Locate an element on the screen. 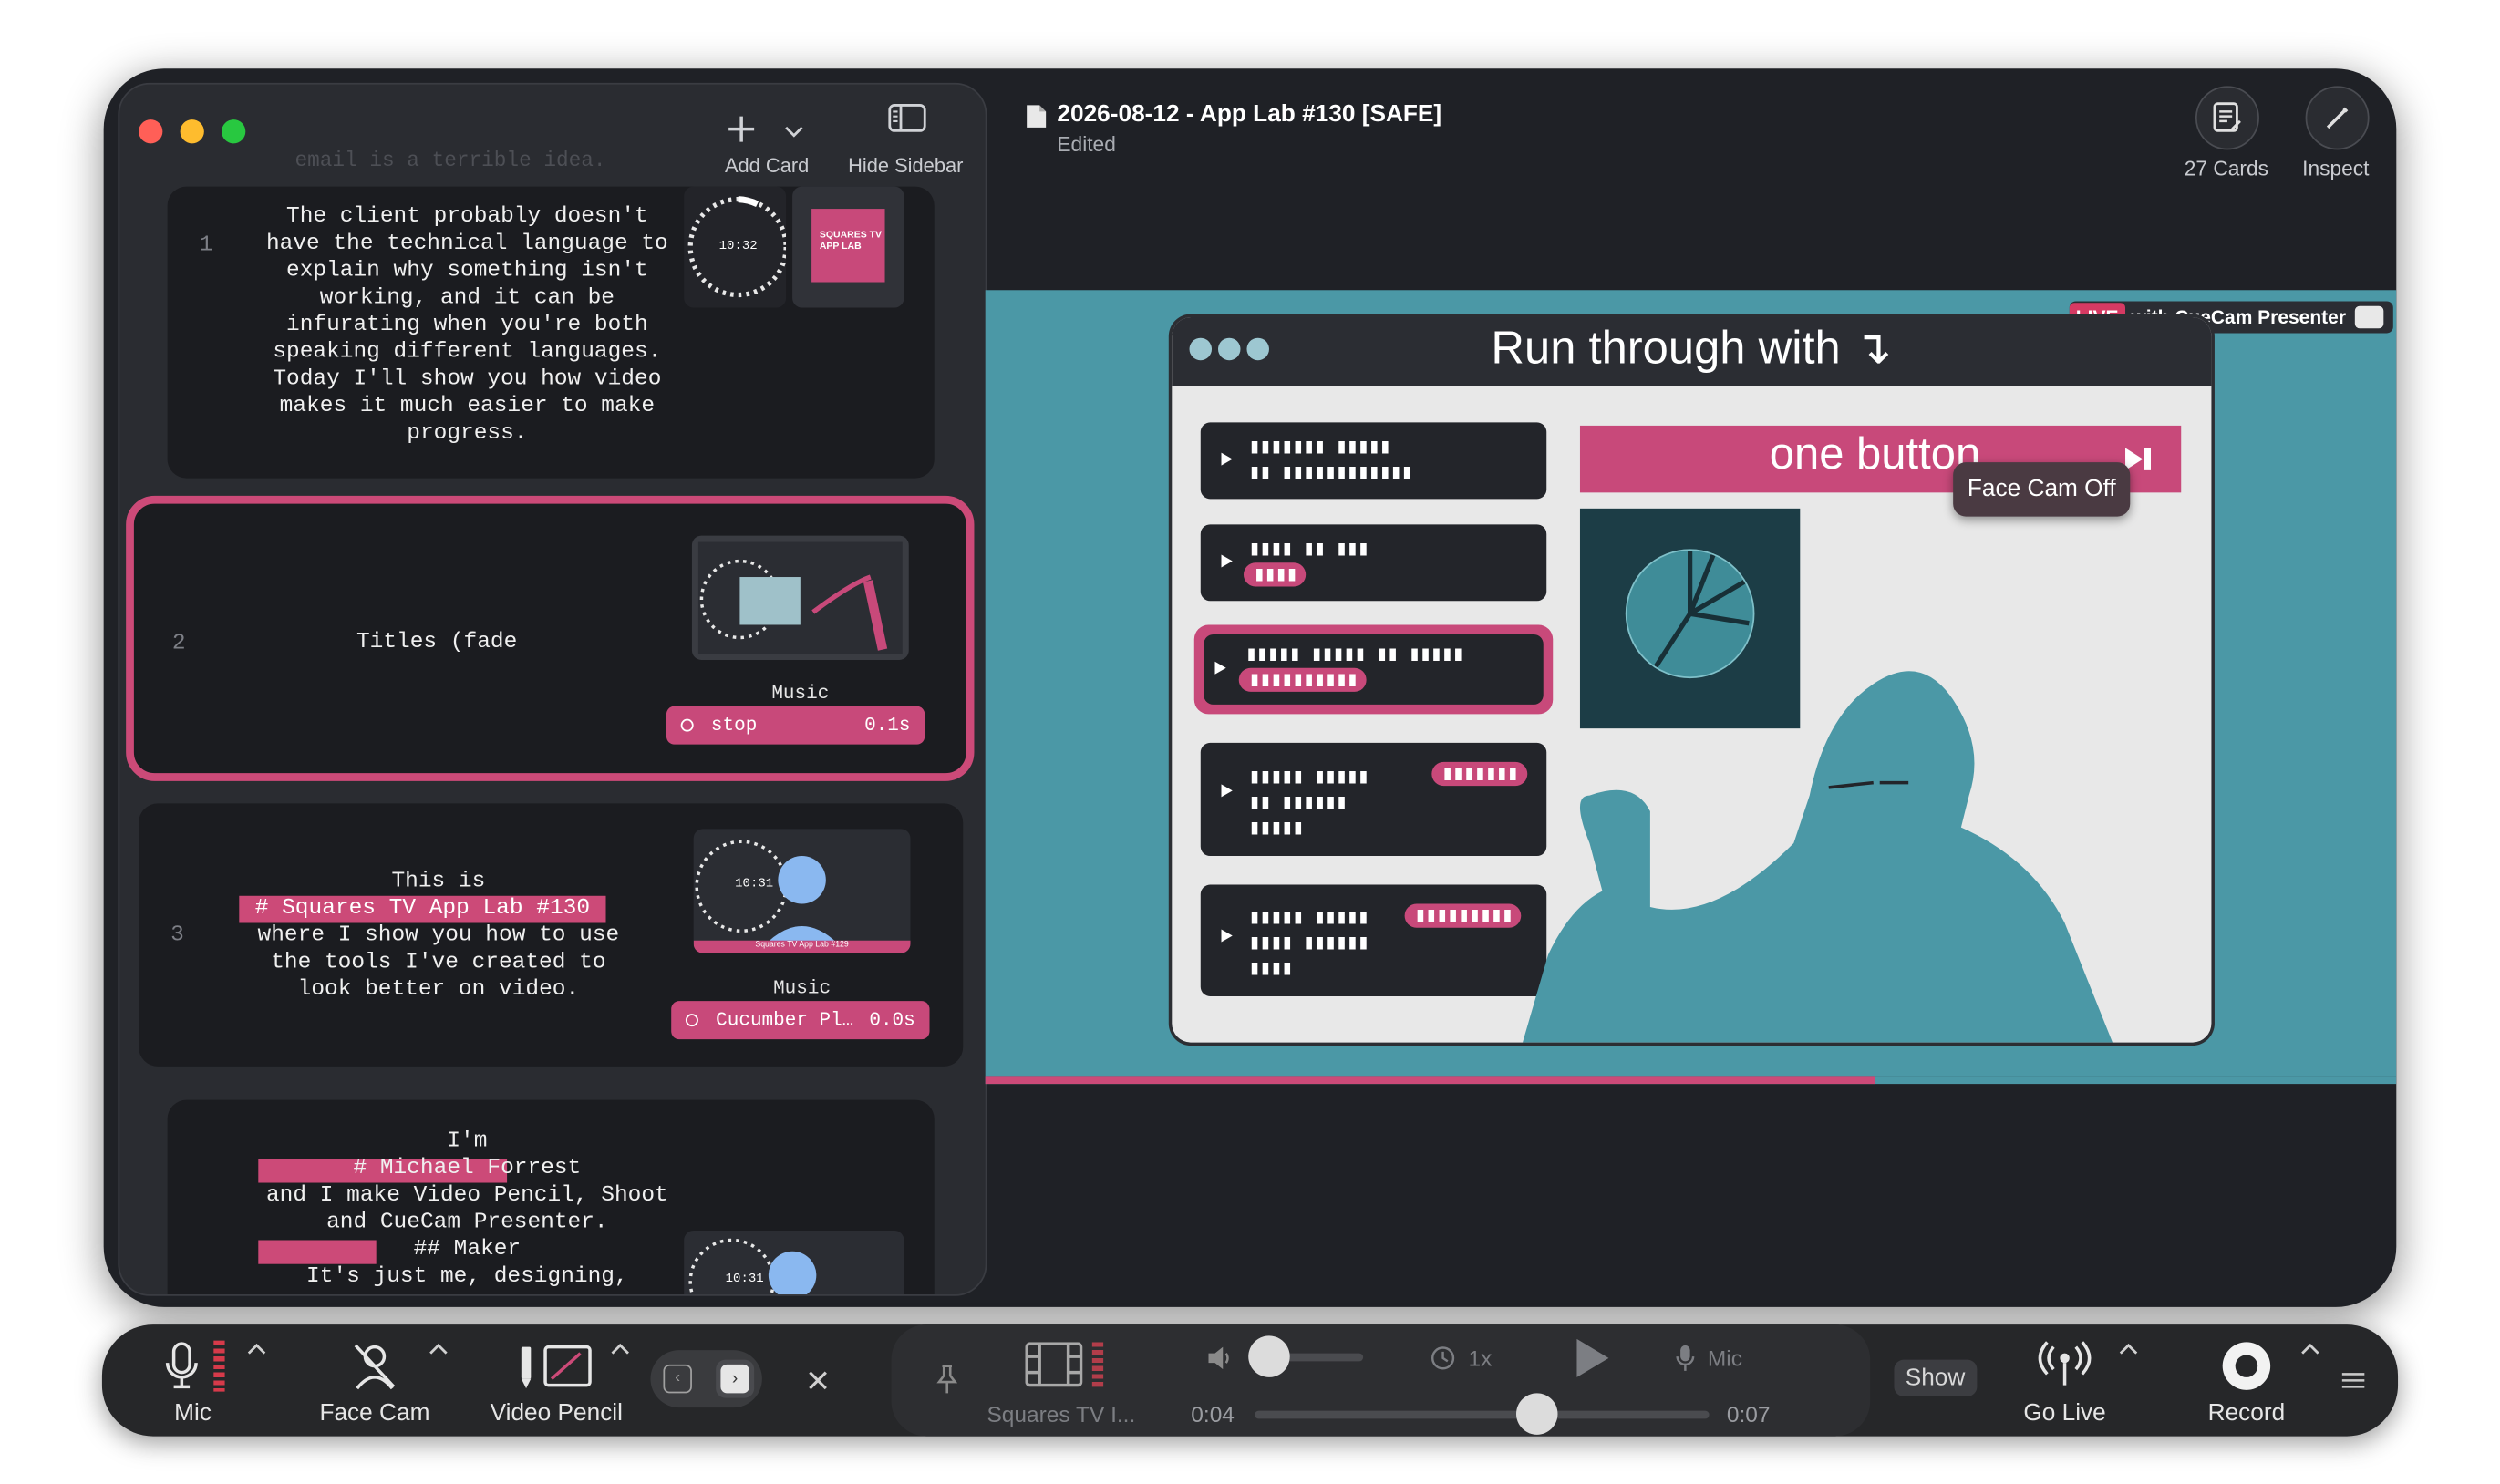 The height and width of the screenshot is (1484, 2500). card-thumbnail-facecam: 10:31 is located at coordinates (794, 1262).